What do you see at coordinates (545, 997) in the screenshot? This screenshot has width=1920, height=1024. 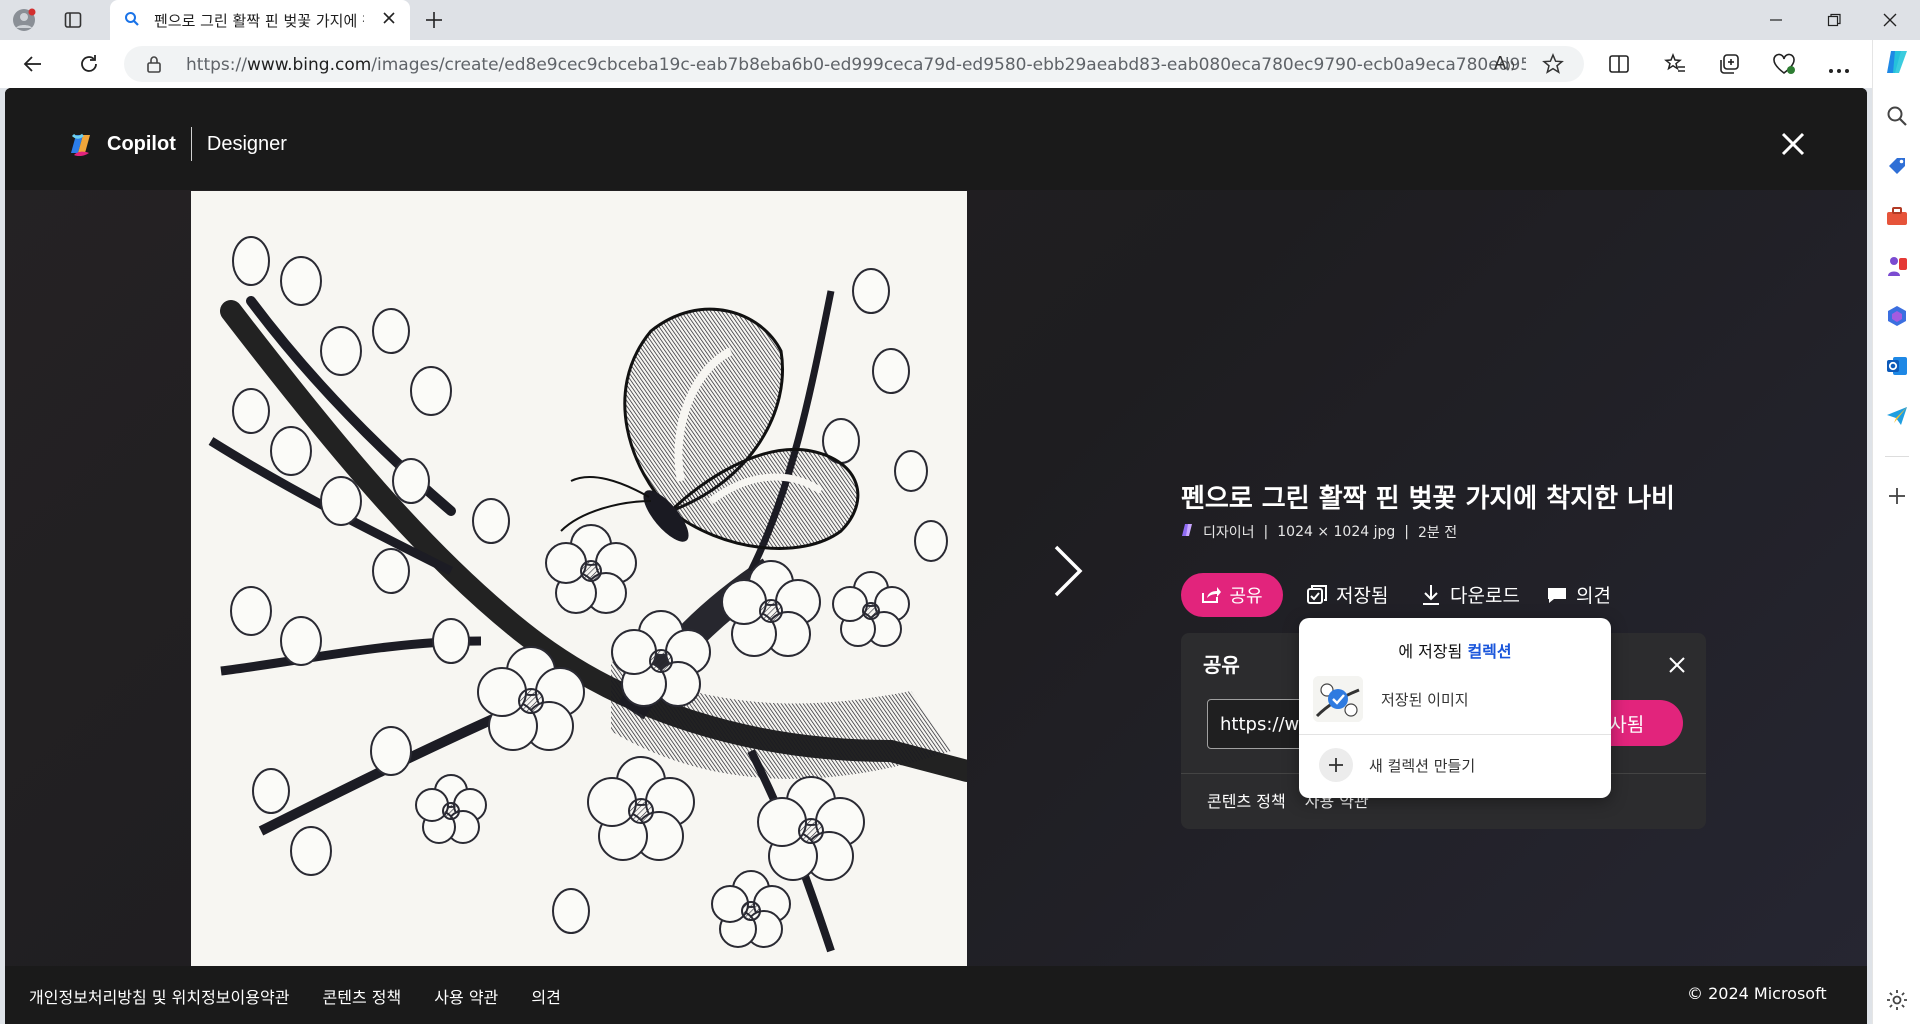 I see `footer-feedback-link: 의견` at bounding box center [545, 997].